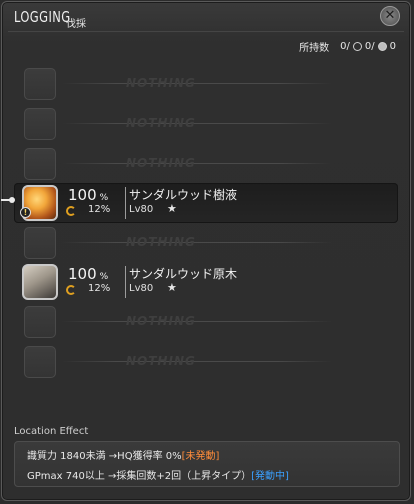  What do you see at coordinates (199, 203) in the screenshot?
I see `gather-item-row-sap: ! 100% 12% サンダルウッド樹液 Lv80 ★` at bounding box center [199, 203].